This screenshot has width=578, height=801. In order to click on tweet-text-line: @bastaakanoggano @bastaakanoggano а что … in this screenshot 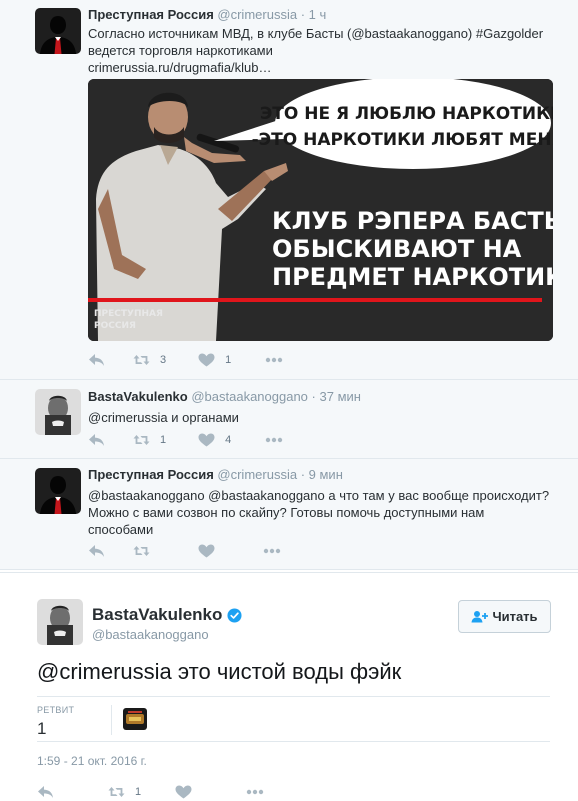, I will do `click(319, 495)`.